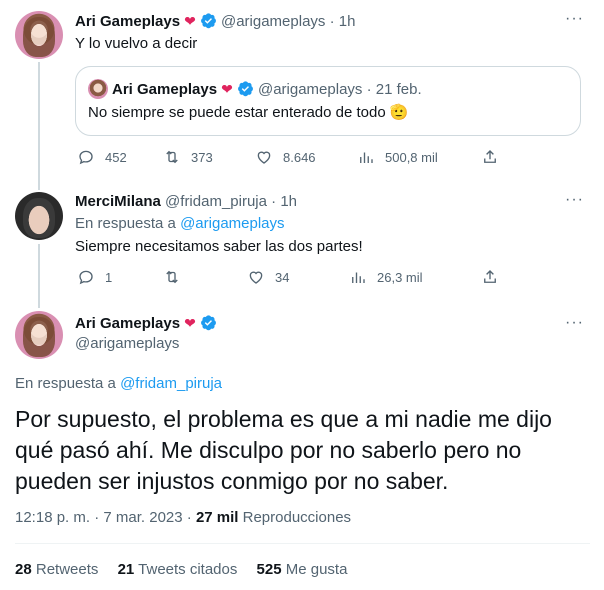 The height and width of the screenshot is (590, 604). Describe the element at coordinates (398, 89) in the screenshot. I see `quoted-tweet-time: 21 feb.` at that location.